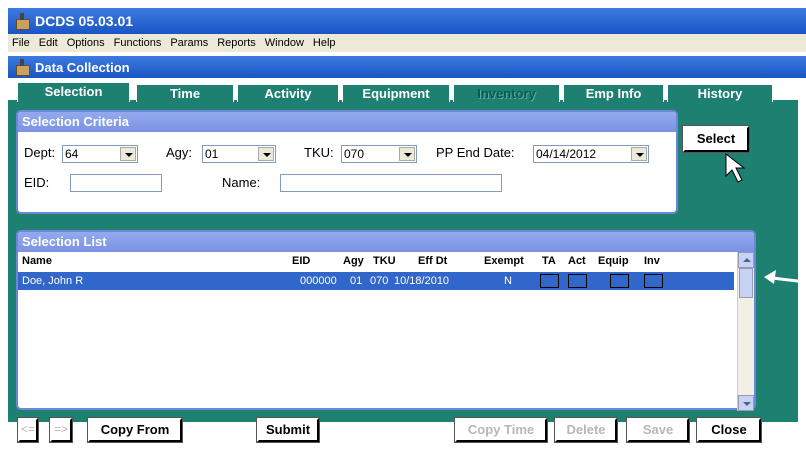 The width and height of the screenshot is (806, 451). What do you see at coordinates (73, 92) in the screenshot?
I see `tab-selection: Selection` at bounding box center [73, 92].